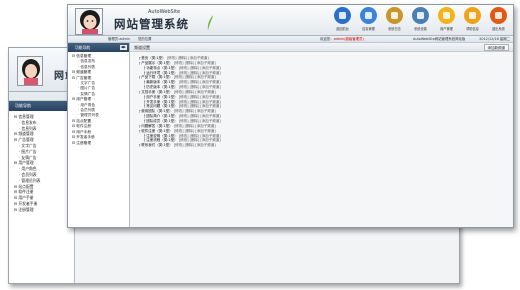 The height and width of the screenshot is (290, 520). I want to click on avatar, so click(89, 21).